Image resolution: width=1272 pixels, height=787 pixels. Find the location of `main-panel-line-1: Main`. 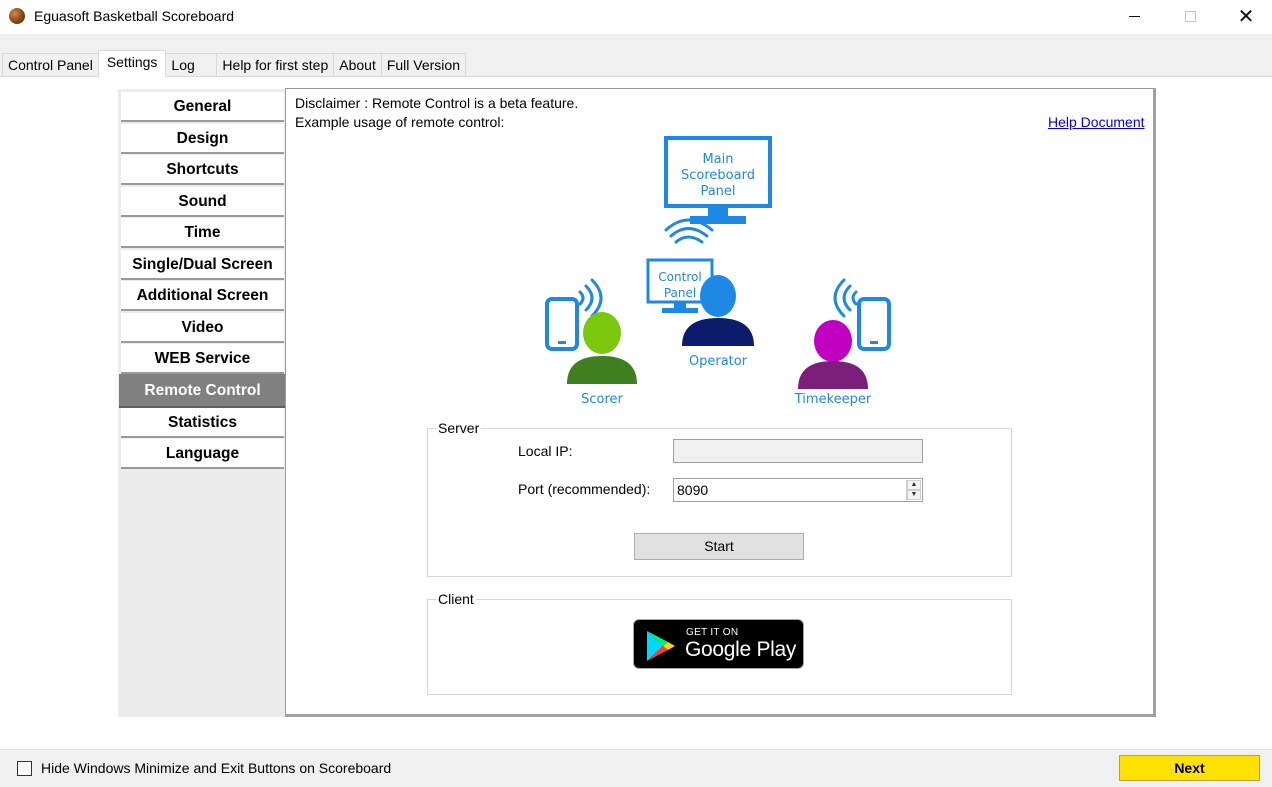

main-panel-line-1: Main is located at coordinates (717, 159).